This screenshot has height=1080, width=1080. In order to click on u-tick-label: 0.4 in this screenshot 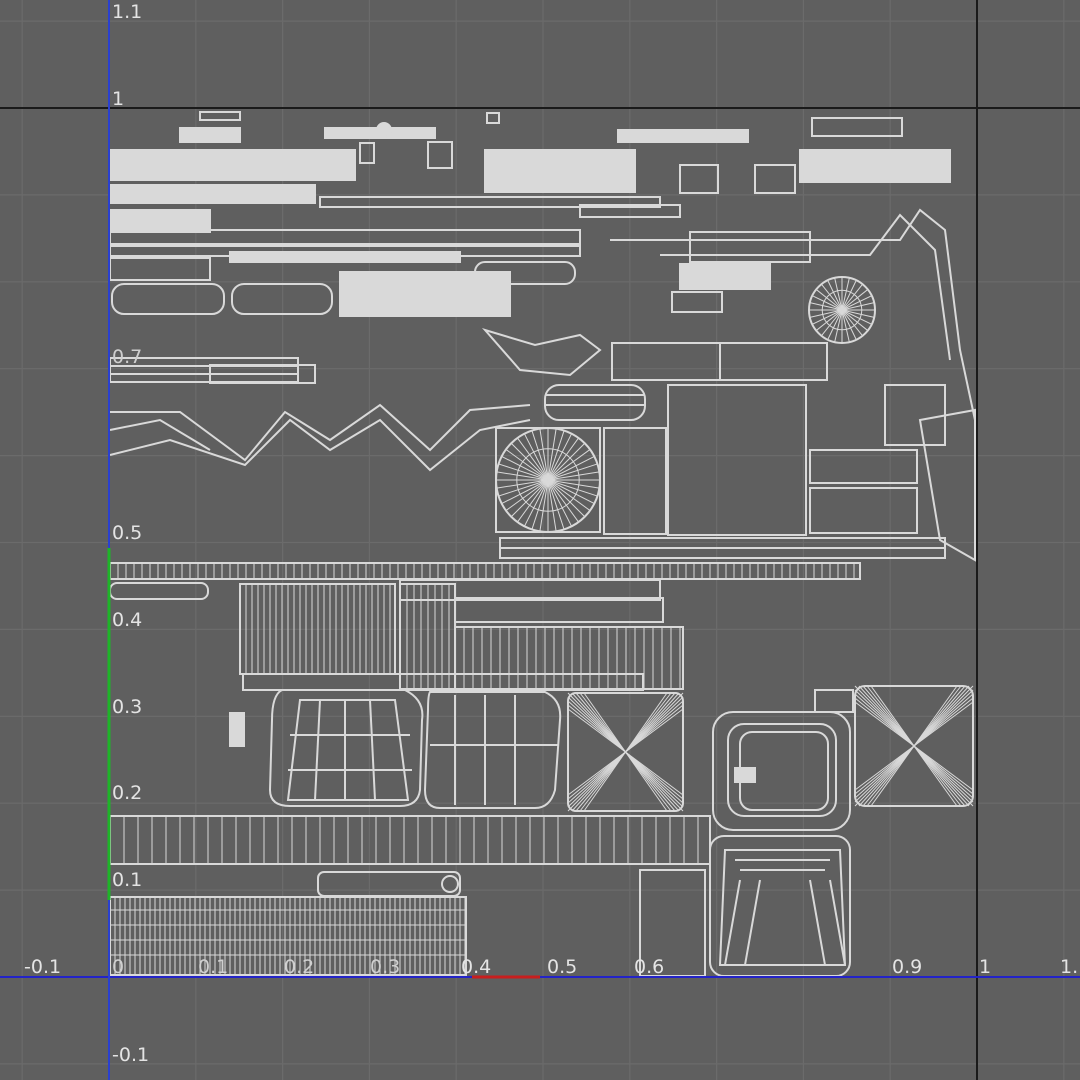, I will do `click(476, 967)`.